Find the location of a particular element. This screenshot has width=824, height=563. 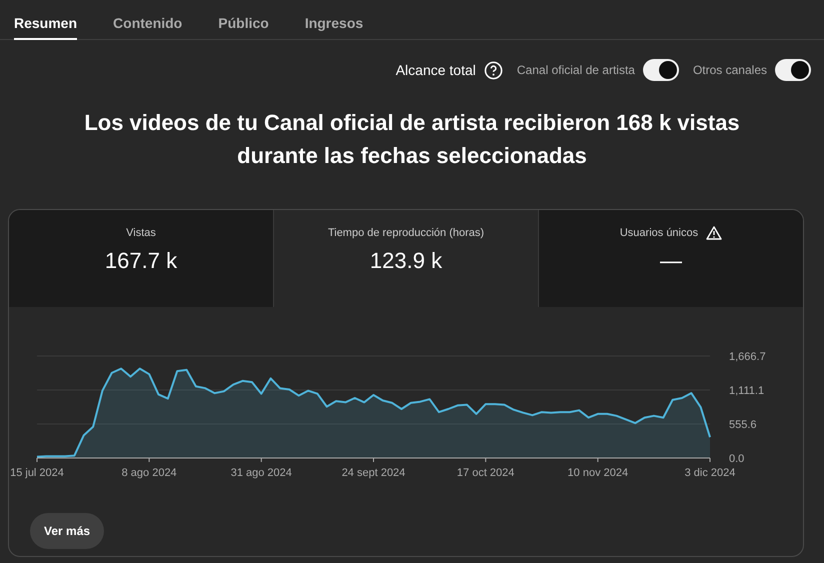

help-icon is located at coordinates (493, 70).